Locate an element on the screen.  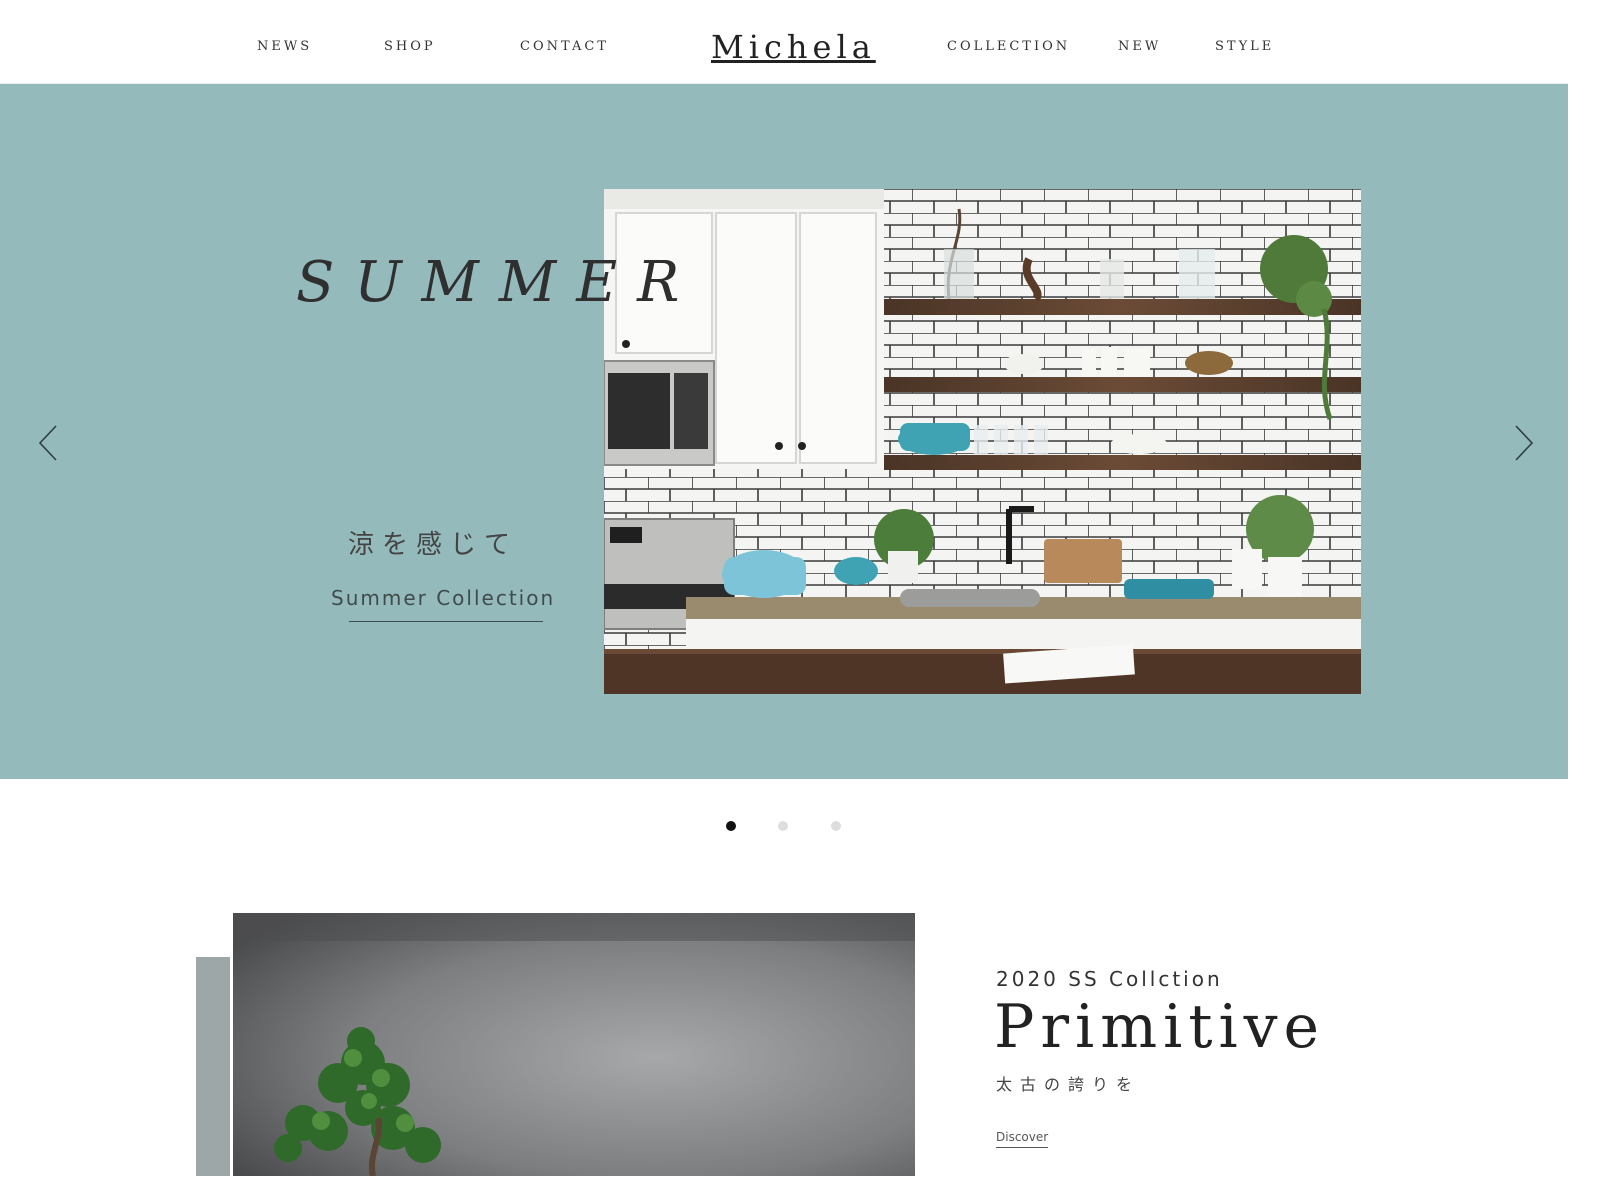
collection-season: 2020 SS Collction is located at coordinates (1109, 979).